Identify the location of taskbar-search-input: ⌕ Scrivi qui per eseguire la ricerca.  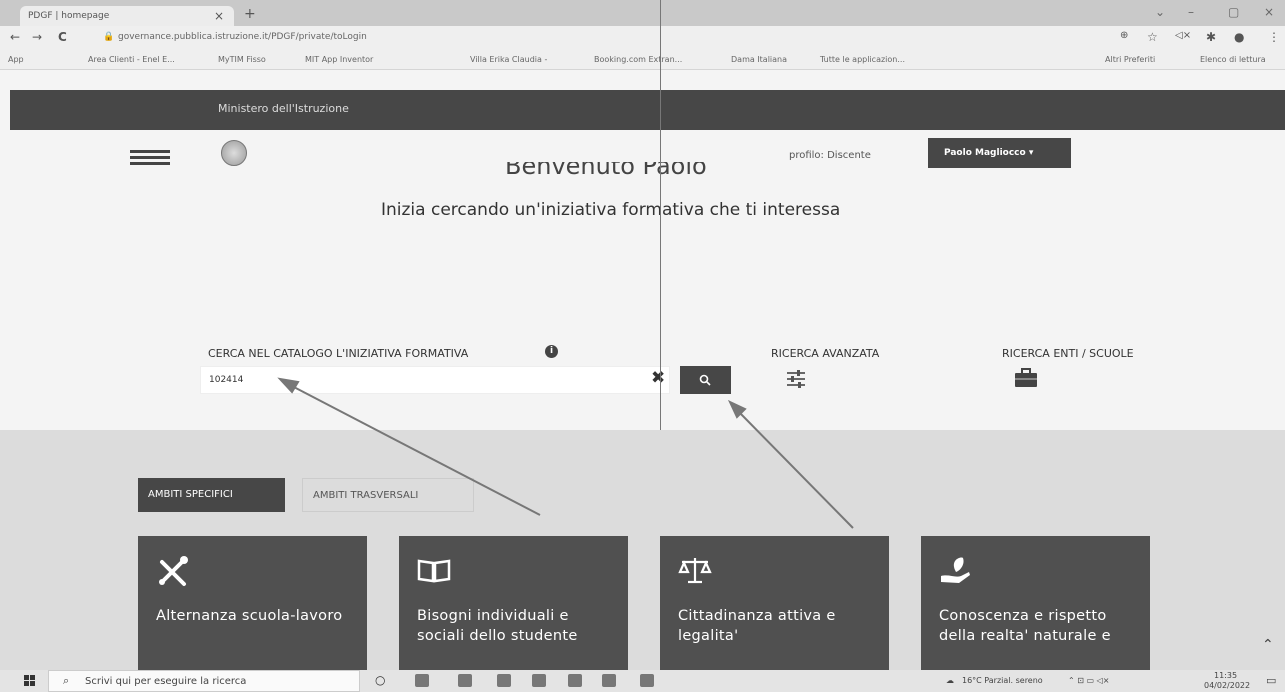
(204, 681).